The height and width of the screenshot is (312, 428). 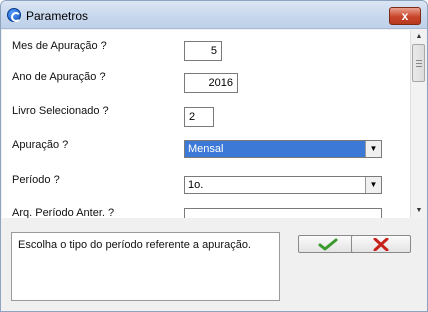 What do you see at coordinates (418, 37) in the screenshot?
I see `scroll-up-icon: ▲` at bounding box center [418, 37].